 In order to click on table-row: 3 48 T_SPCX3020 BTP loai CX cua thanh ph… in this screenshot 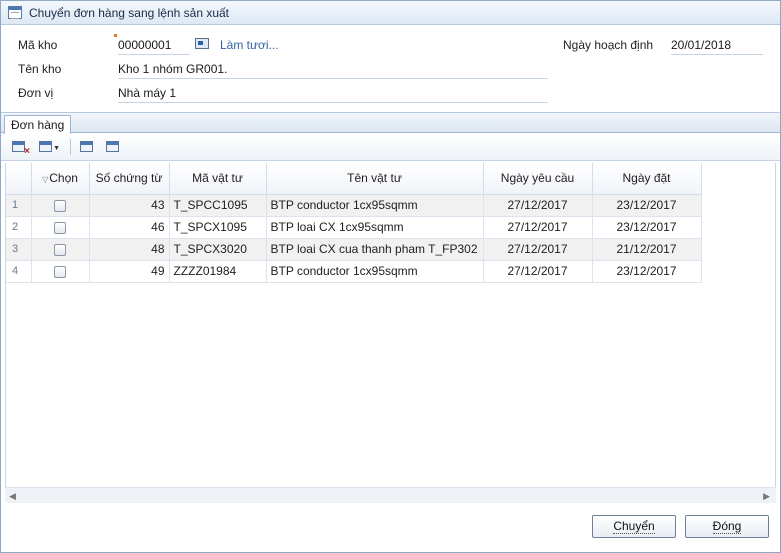, I will do `click(354, 249)`.